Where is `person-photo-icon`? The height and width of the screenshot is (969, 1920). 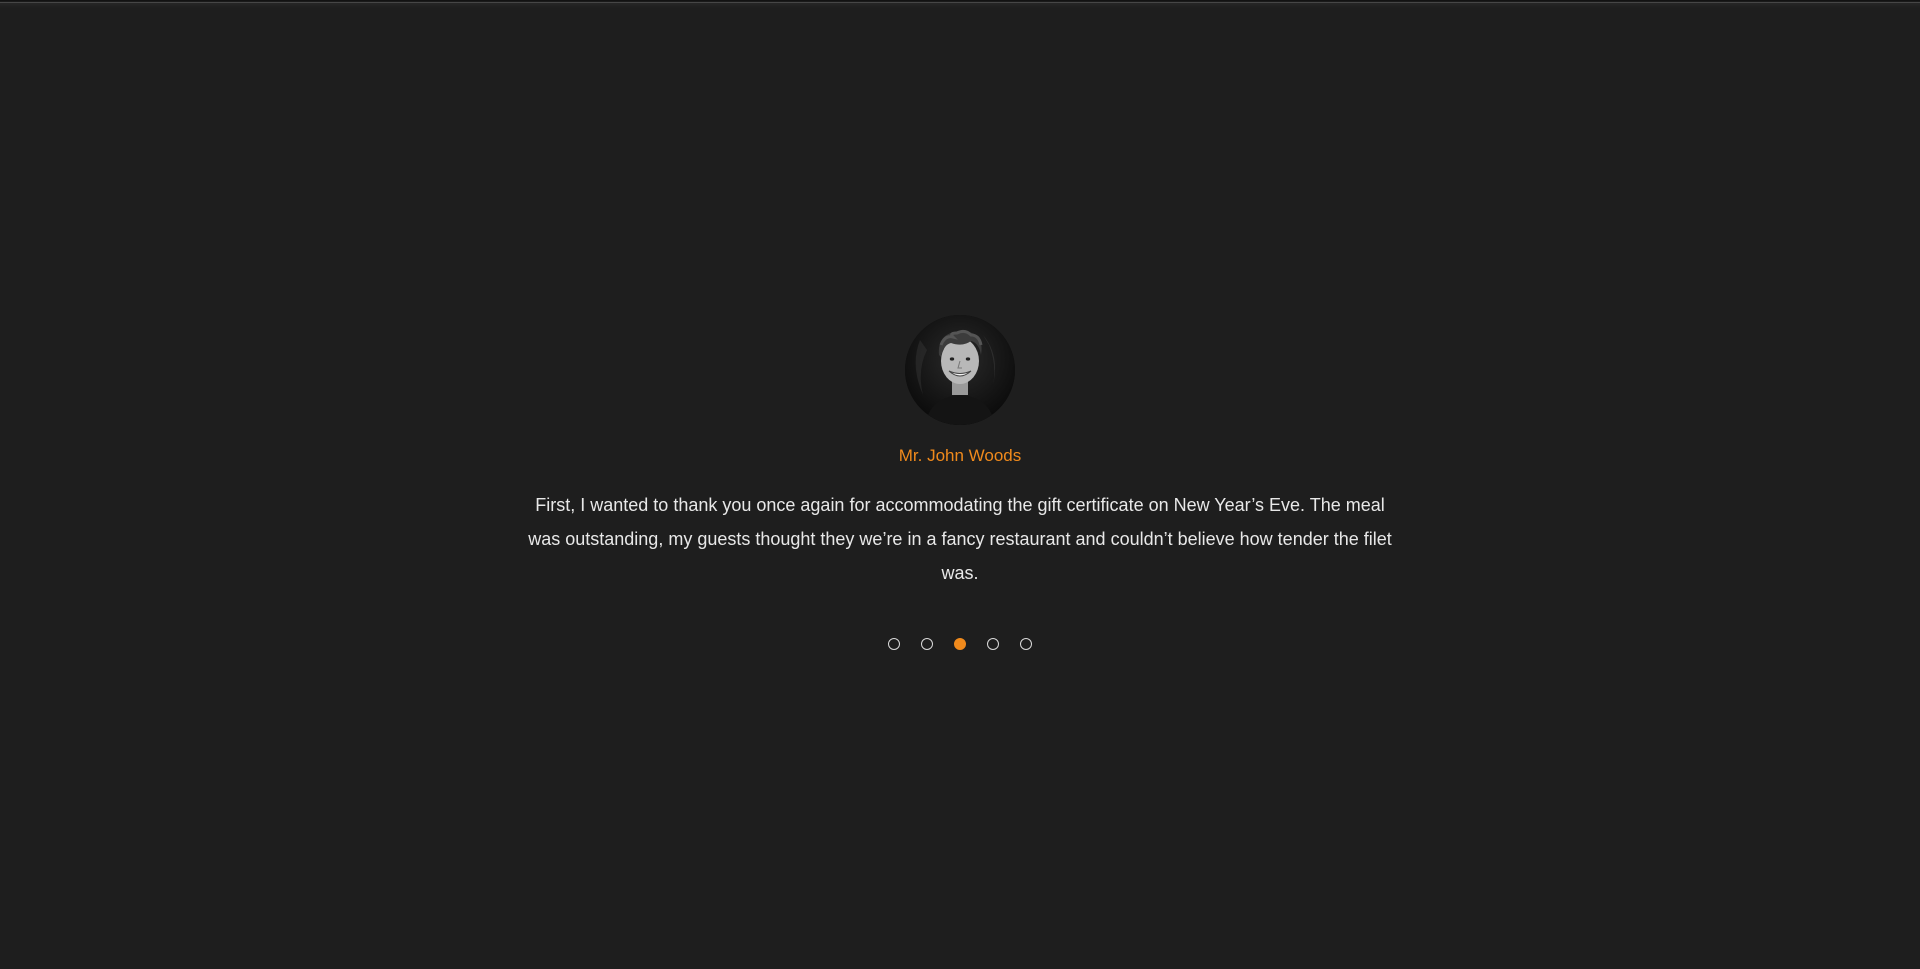 person-photo-icon is located at coordinates (960, 370).